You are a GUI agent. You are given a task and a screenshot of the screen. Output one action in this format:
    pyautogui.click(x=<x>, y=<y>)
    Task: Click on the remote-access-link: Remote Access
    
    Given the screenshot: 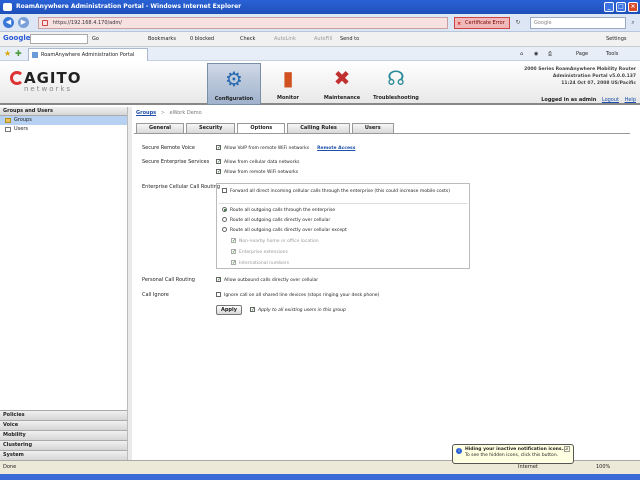 What is the action you would take?
    pyautogui.click(x=336, y=148)
    